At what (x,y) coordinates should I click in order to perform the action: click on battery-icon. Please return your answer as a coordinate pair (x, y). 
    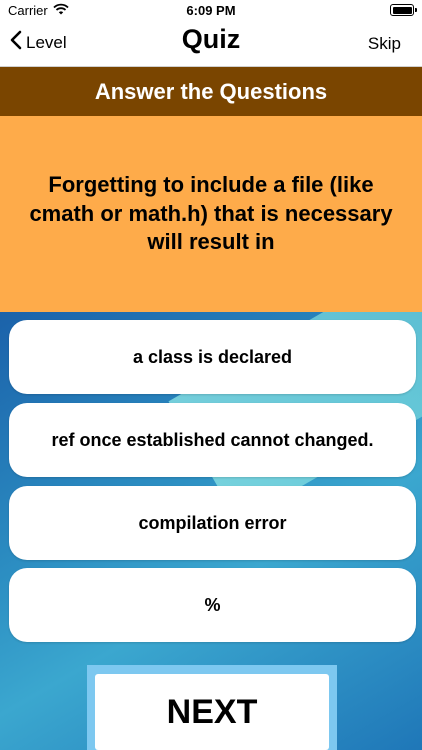
    Looking at the image, I should click on (403, 10).